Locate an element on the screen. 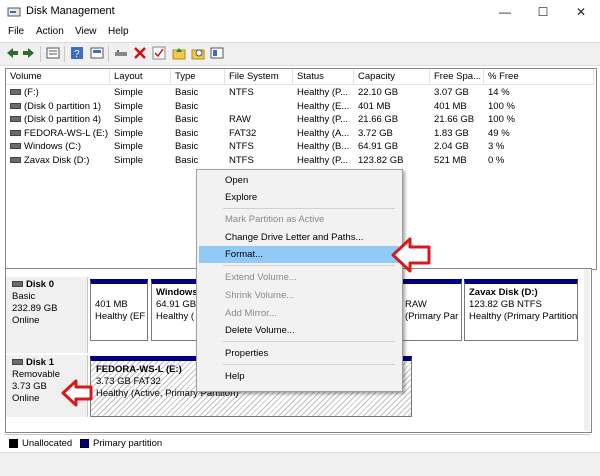 The image size is (600, 476). delete-icon is located at coordinates (140, 53).